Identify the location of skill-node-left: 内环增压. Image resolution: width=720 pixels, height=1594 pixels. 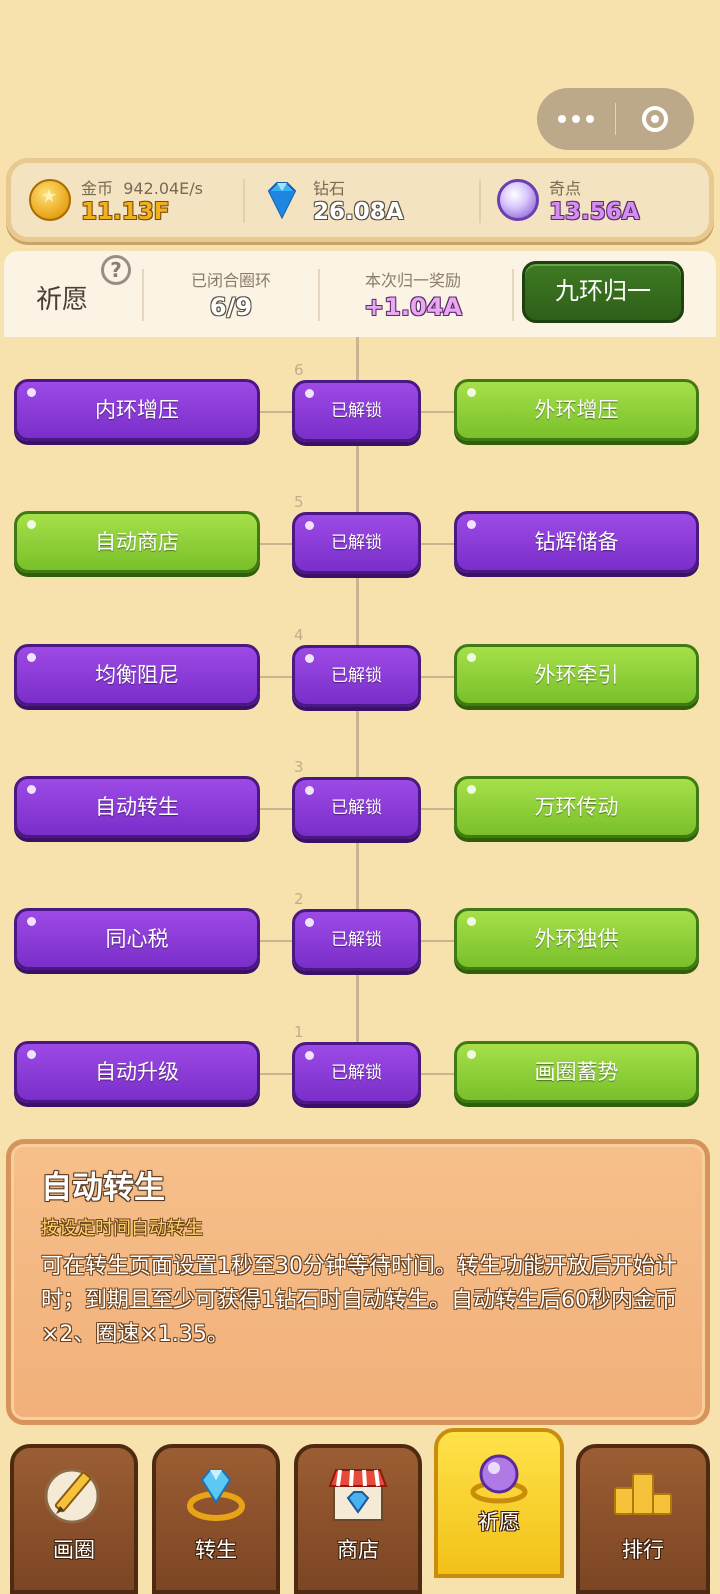
(137, 410).